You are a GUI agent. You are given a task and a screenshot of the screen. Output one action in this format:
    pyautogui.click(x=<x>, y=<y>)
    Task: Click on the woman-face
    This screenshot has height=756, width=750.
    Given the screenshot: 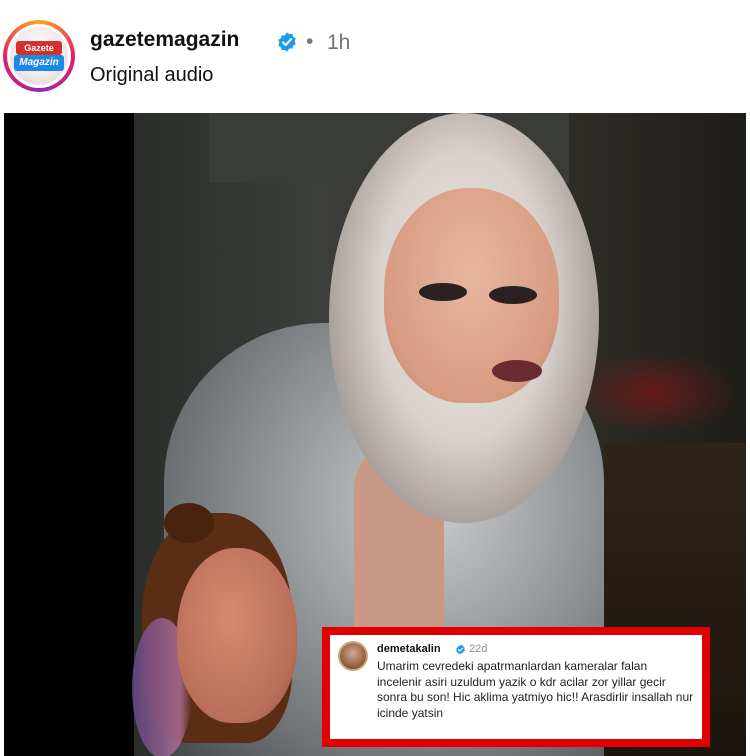 What is the action you would take?
    pyautogui.click(x=471, y=295)
    